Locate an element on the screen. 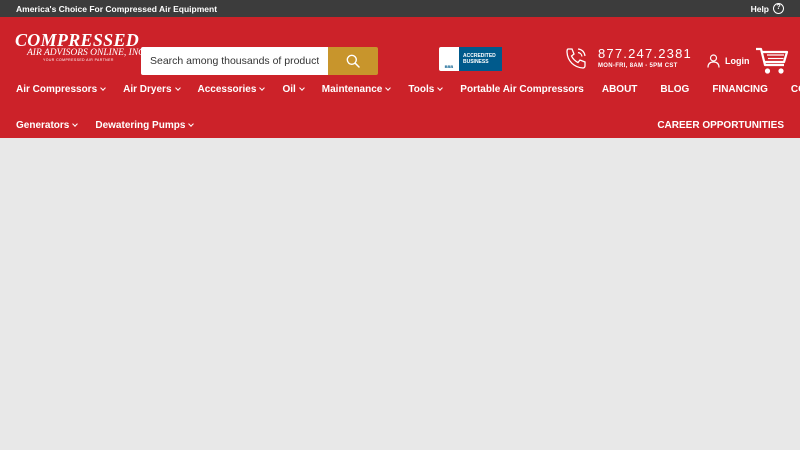 The height and width of the screenshot is (450, 800). search-input is located at coordinates (234, 61).